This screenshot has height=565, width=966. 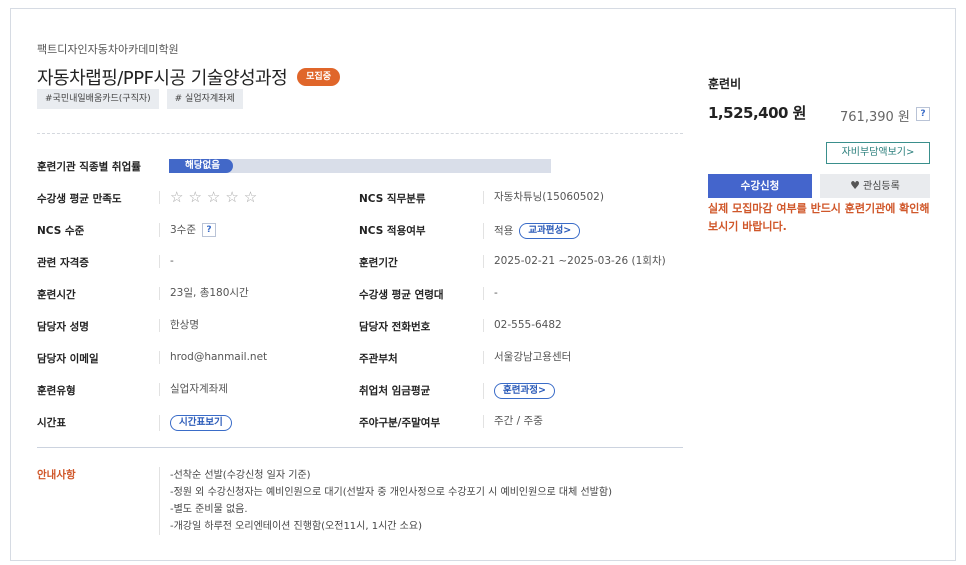 I want to click on dashed-divider, so click(x=360, y=133).